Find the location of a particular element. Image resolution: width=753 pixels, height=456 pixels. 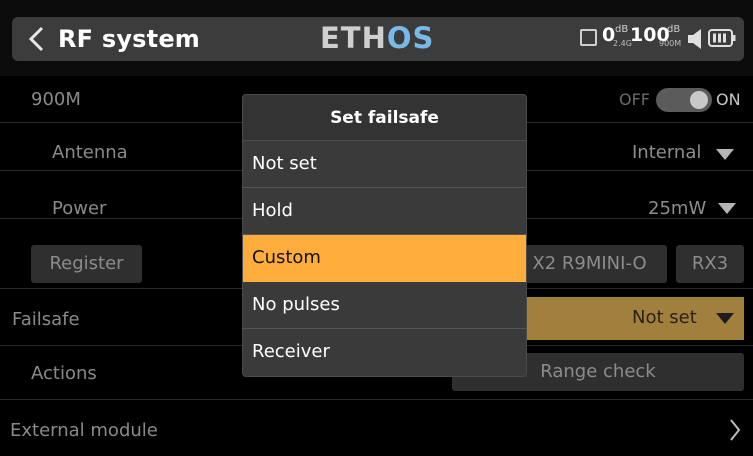

battery-icon is located at coordinates (722, 38).